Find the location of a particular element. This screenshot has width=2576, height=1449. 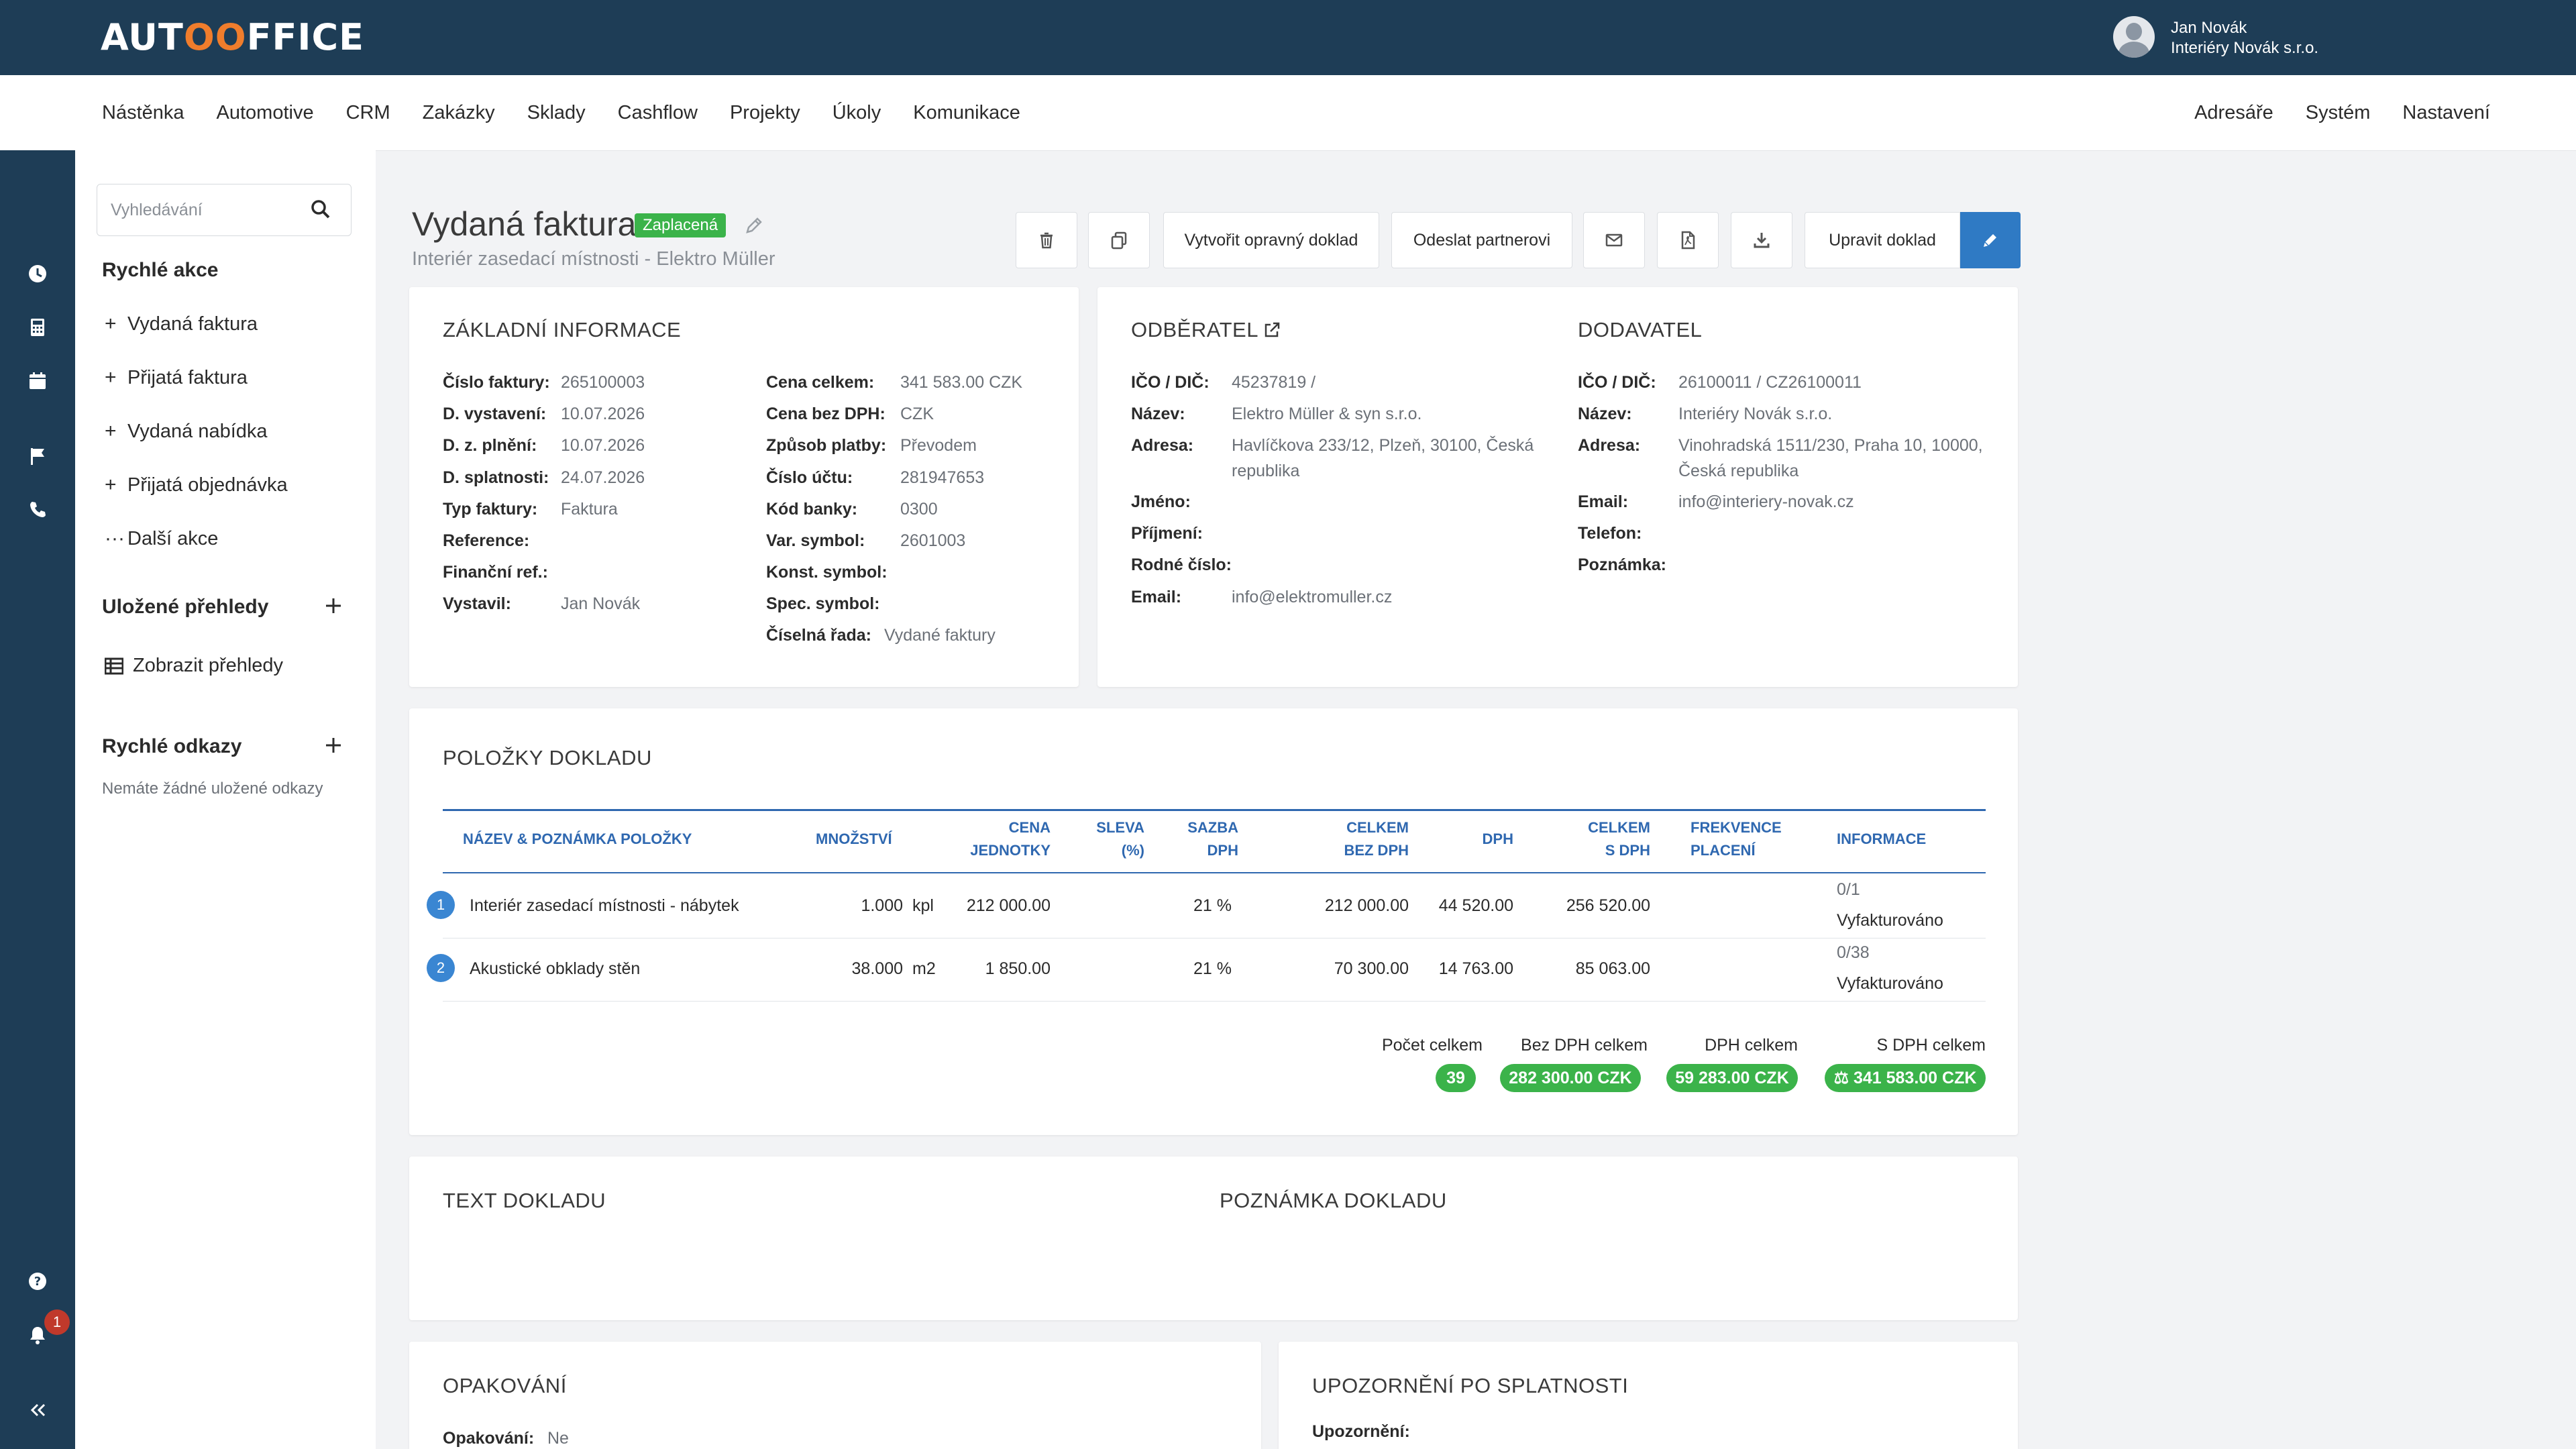

field-label: Vystavil: is located at coordinates (477, 603).